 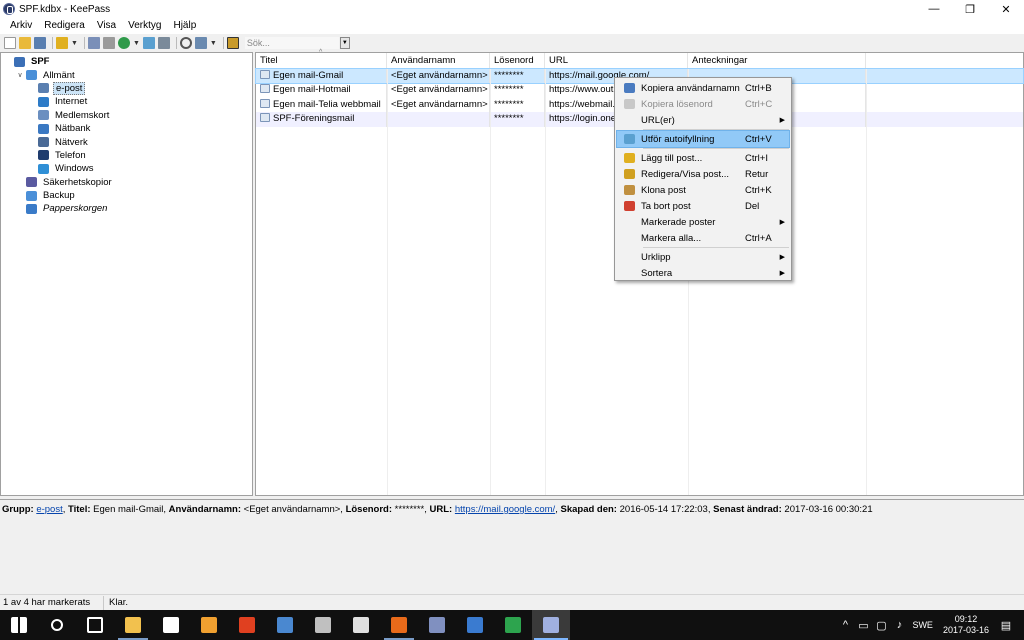 I want to click on tree-node-label: Papperskorgen, so click(x=75, y=209).